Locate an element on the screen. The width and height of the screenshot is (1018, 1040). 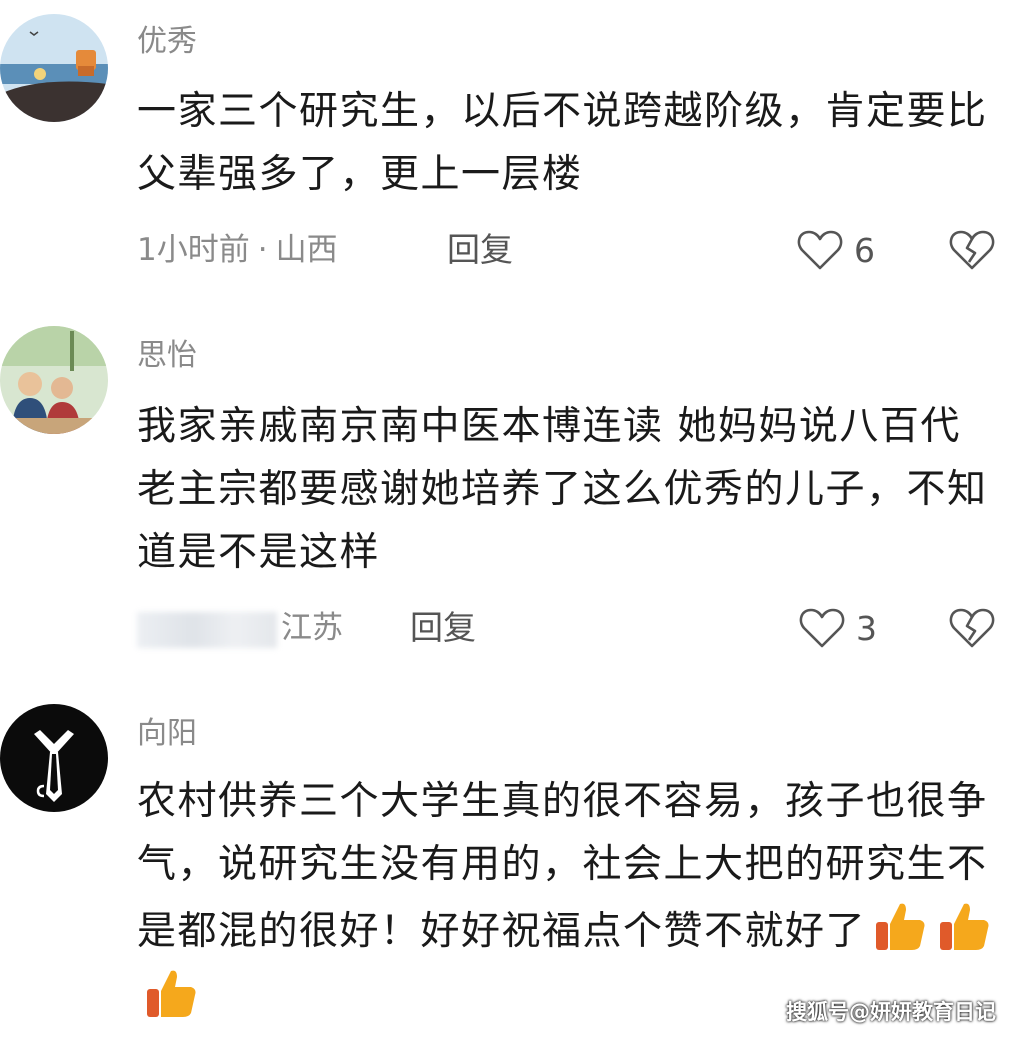
comment-meta: 江苏 is located at coordinates (240, 628).